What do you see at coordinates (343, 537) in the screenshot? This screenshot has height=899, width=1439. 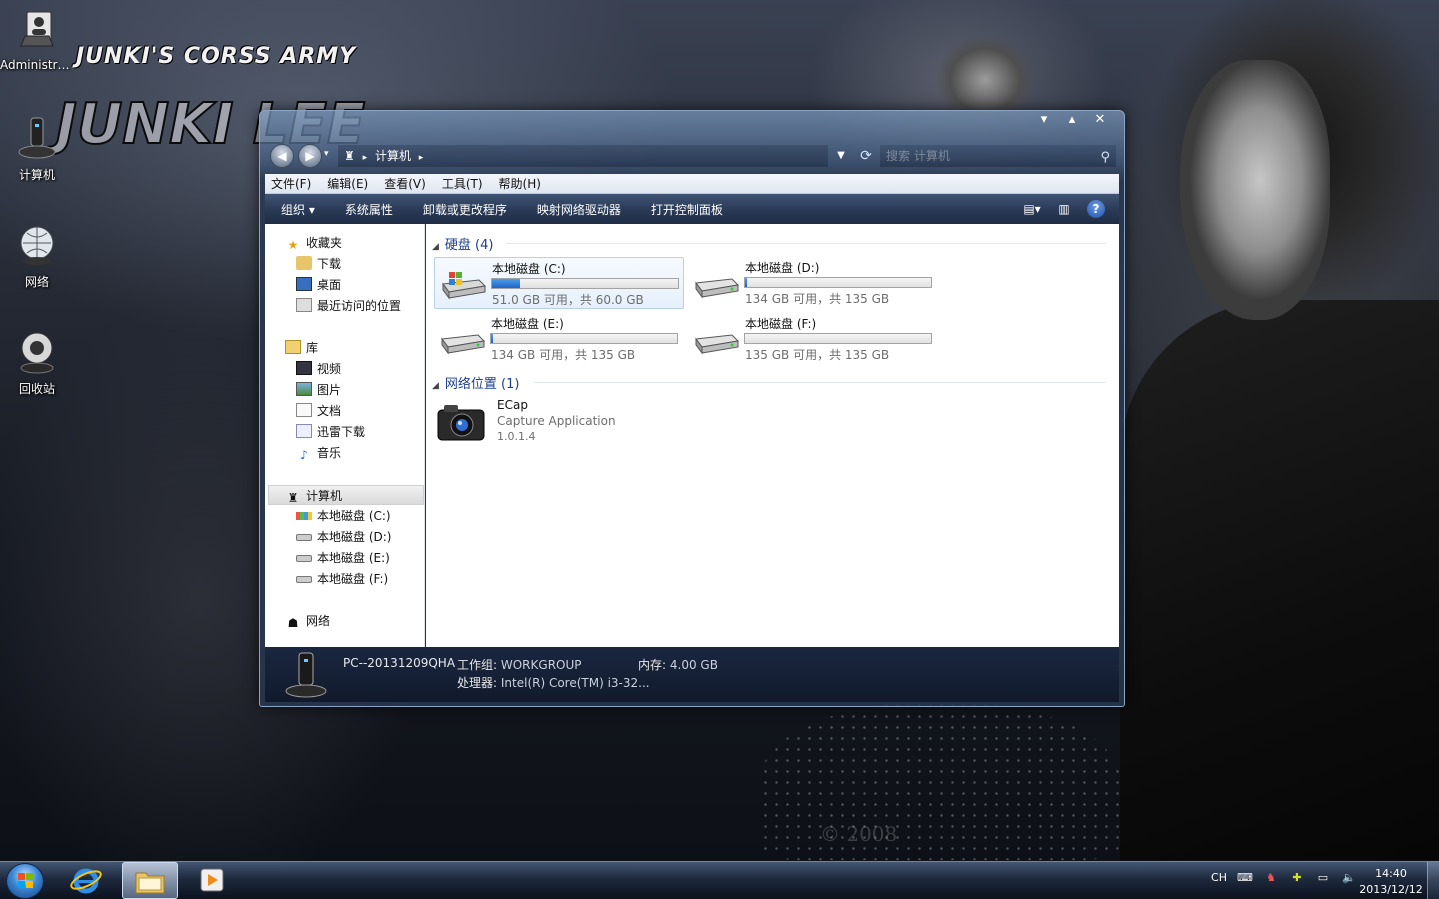 I see `nav-drive-d: 本地磁盘 (D:)` at bounding box center [343, 537].